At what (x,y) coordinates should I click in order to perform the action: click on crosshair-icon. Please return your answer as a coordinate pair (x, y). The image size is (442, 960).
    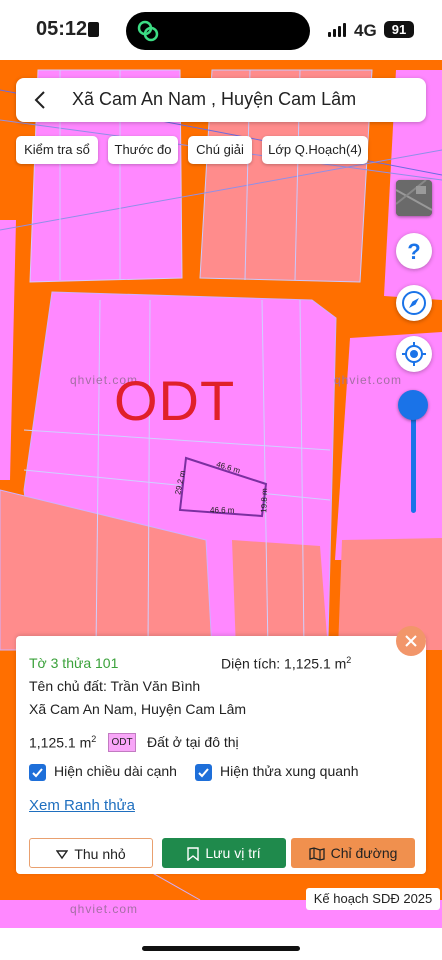
    Looking at the image, I should click on (414, 354).